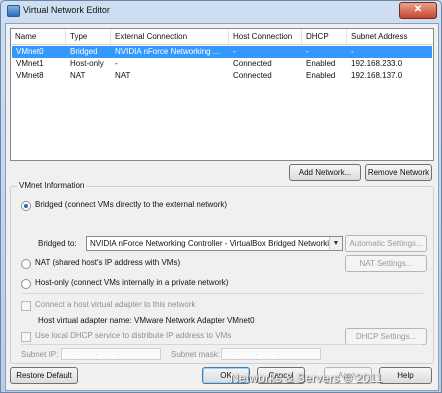  Describe the element at coordinates (44, 375) in the screenshot. I see `restore-default-button: Restore Default` at that location.